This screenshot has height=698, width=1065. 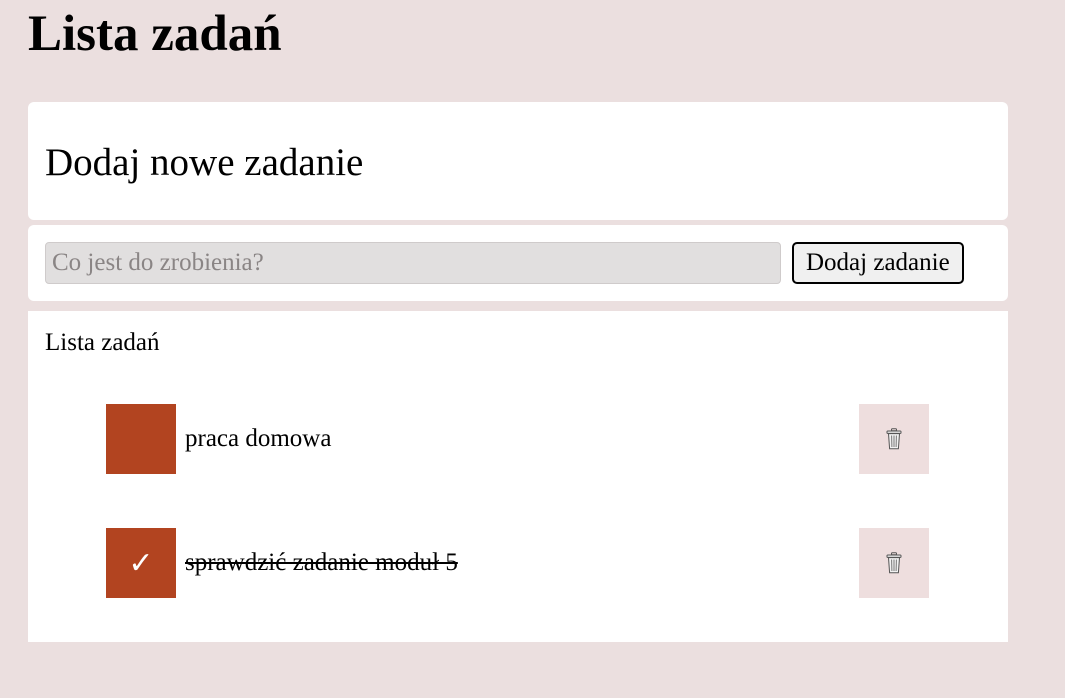 I want to click on add-task-form: Dodaj zadanie, so click(x=518, y=263).